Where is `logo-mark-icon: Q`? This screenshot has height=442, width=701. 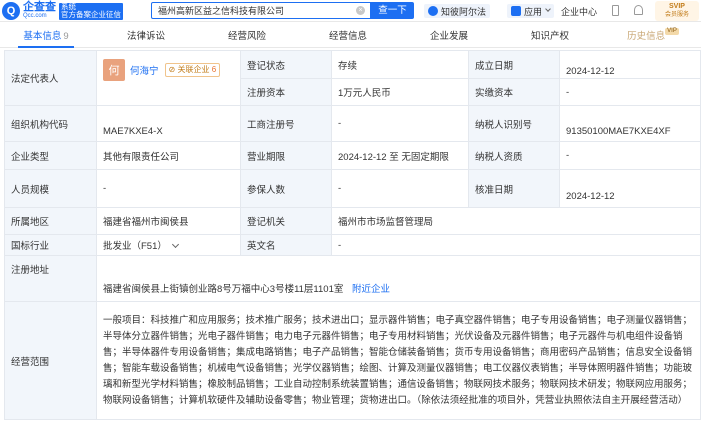
logo-mark-icon: Q is located at coordinates (11, 11).